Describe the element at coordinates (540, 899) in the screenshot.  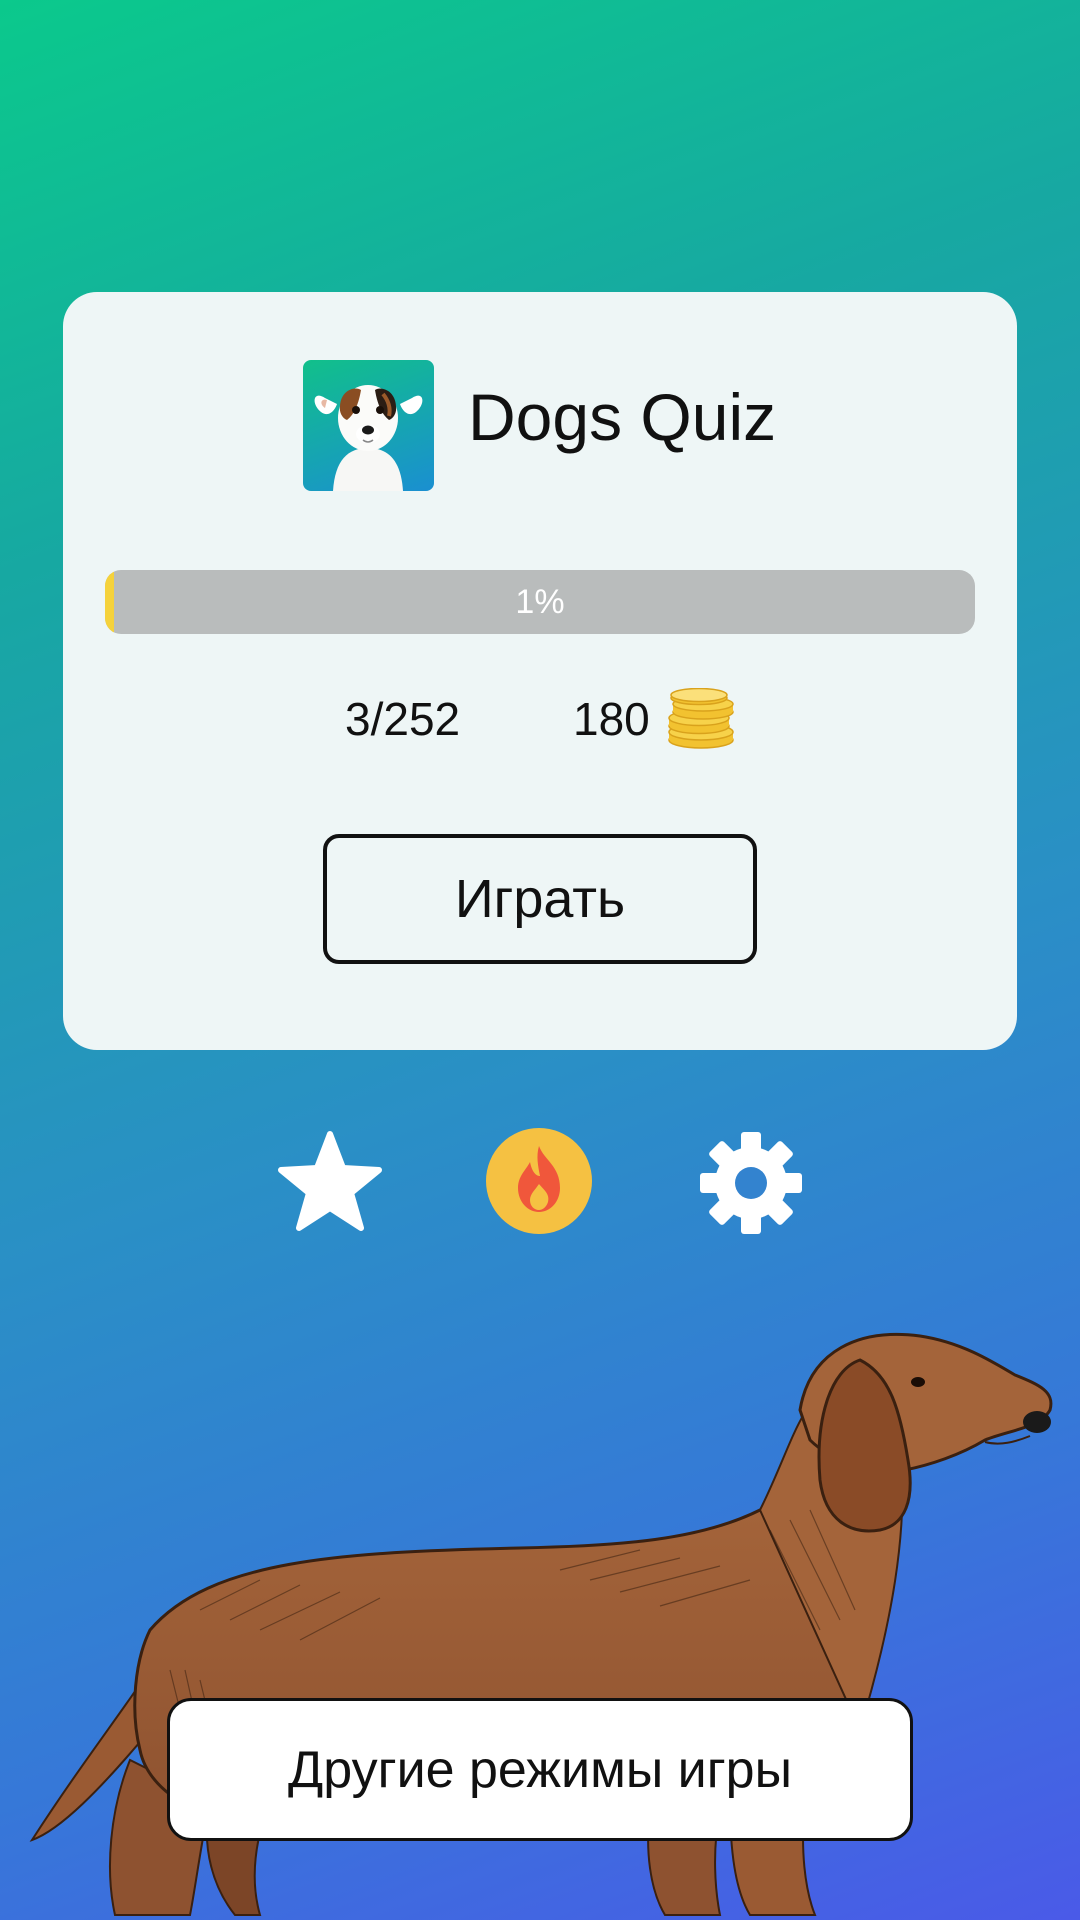
I see `play-button: Играть` at that location.